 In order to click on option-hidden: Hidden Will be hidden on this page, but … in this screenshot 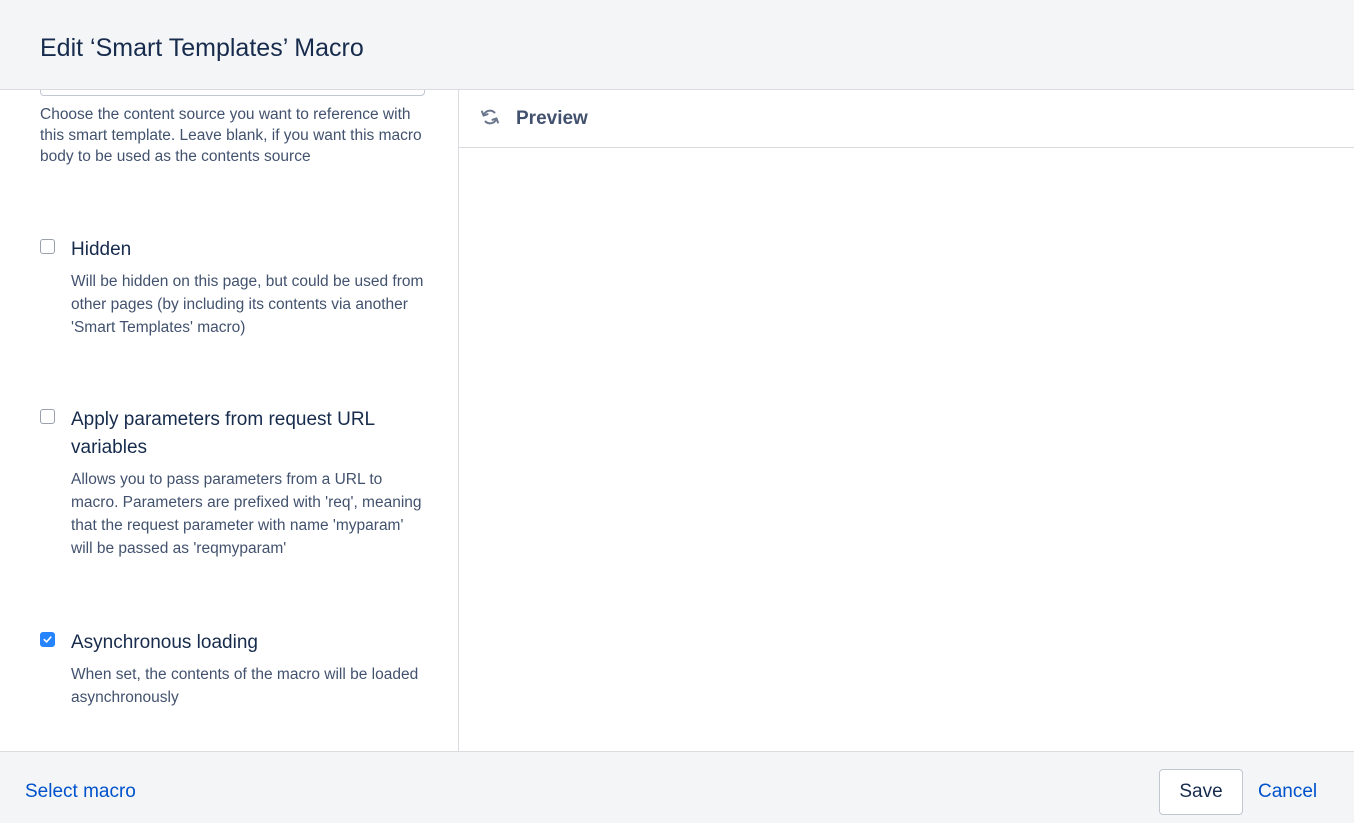, I will do `click(240, 287)`.